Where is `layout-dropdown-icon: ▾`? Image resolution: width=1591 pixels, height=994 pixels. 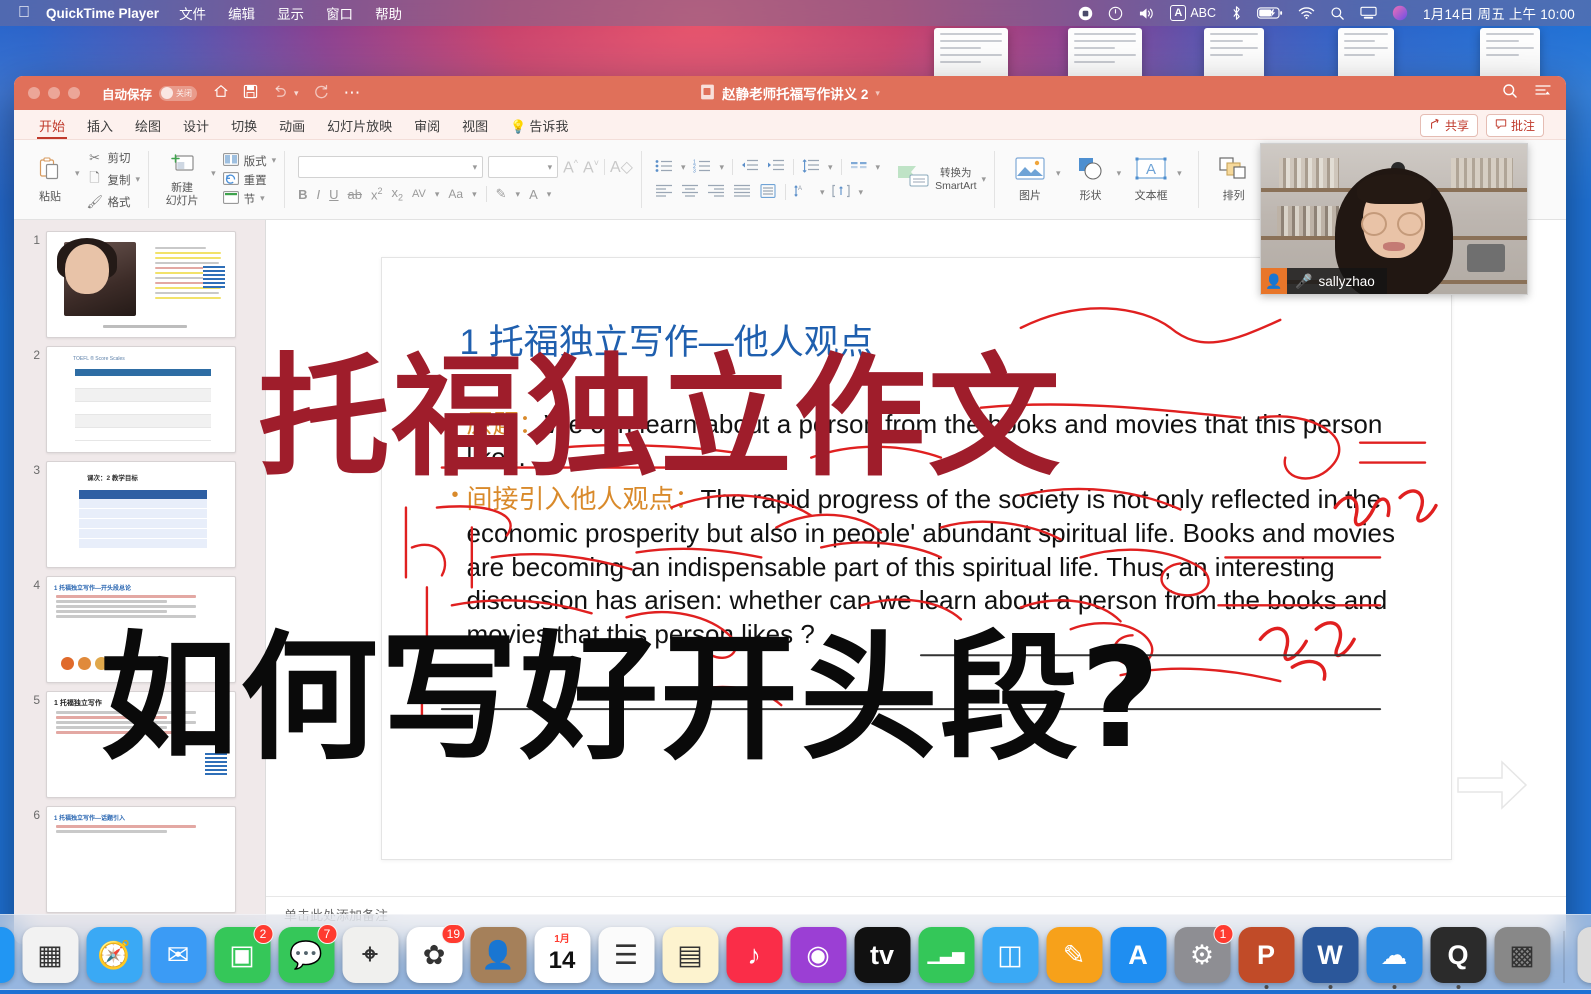
layout-dropdown-icon: ▾ is located at coordinates (274, 160).